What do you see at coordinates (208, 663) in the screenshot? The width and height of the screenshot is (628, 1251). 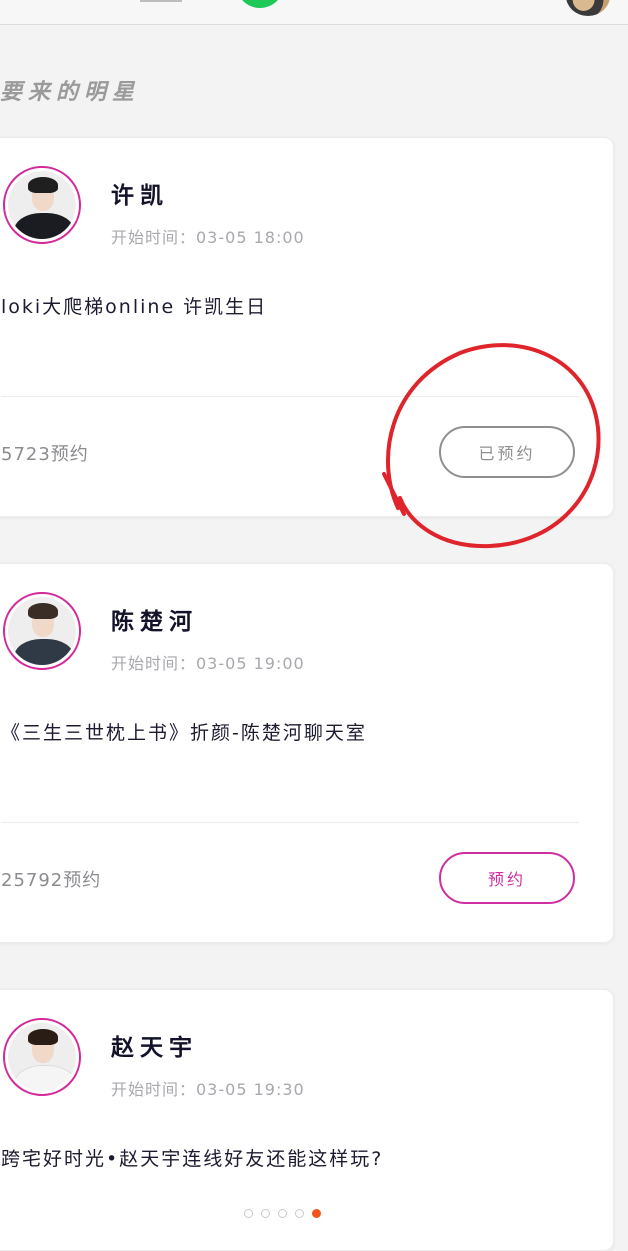 I see `start-time: 开始时间：03-05 19:00` at bounding box center [208, 663].